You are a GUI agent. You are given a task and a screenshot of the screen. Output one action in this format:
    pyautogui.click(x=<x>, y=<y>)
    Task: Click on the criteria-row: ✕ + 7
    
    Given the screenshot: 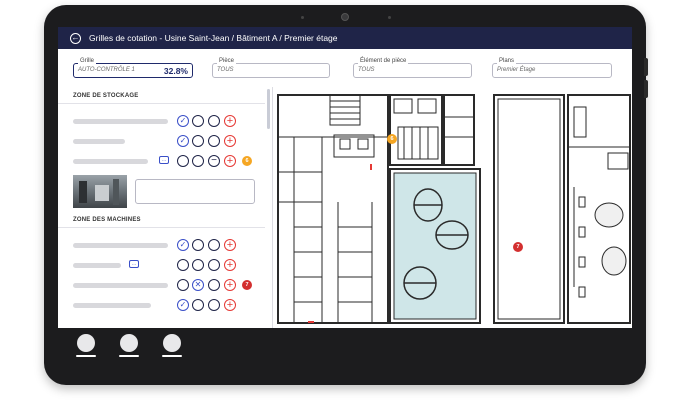 What is the action you would take?
    pyautogui.click(x=161, y=285)
    